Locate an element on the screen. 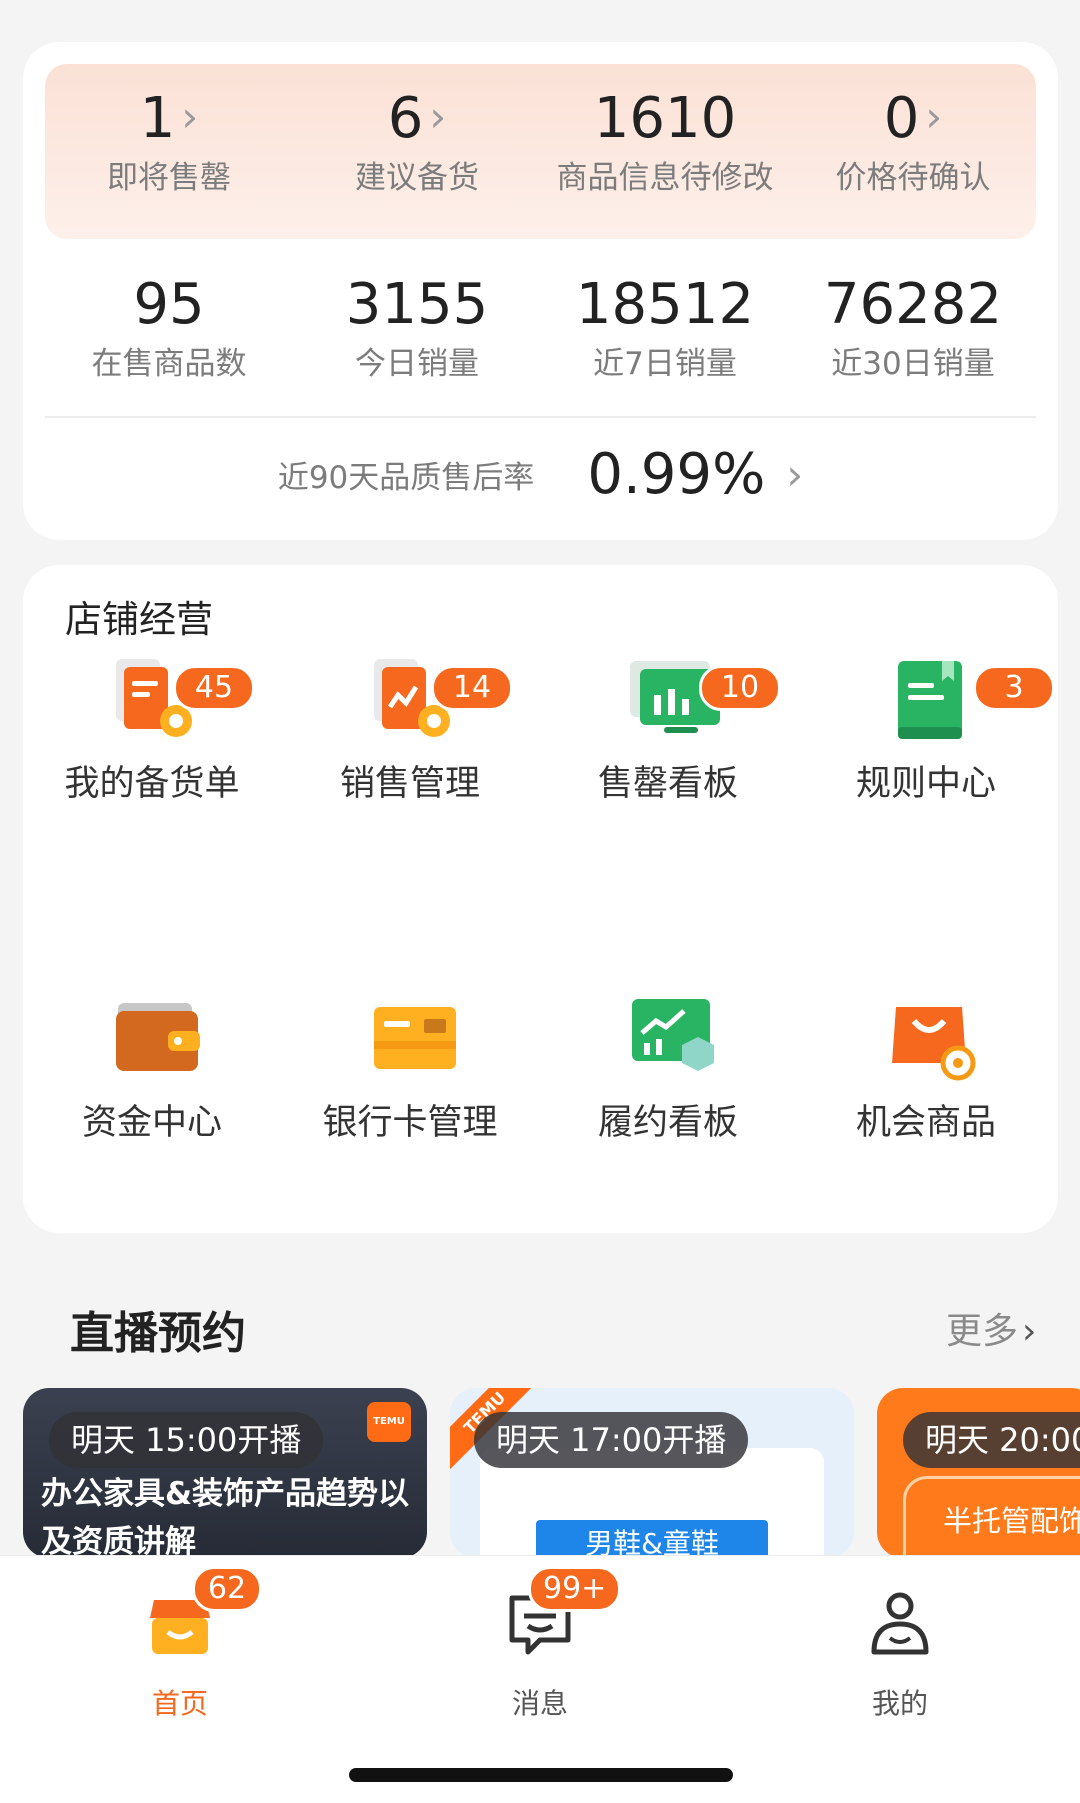  stat-value: 3155 is located at coordinates (417, 304).